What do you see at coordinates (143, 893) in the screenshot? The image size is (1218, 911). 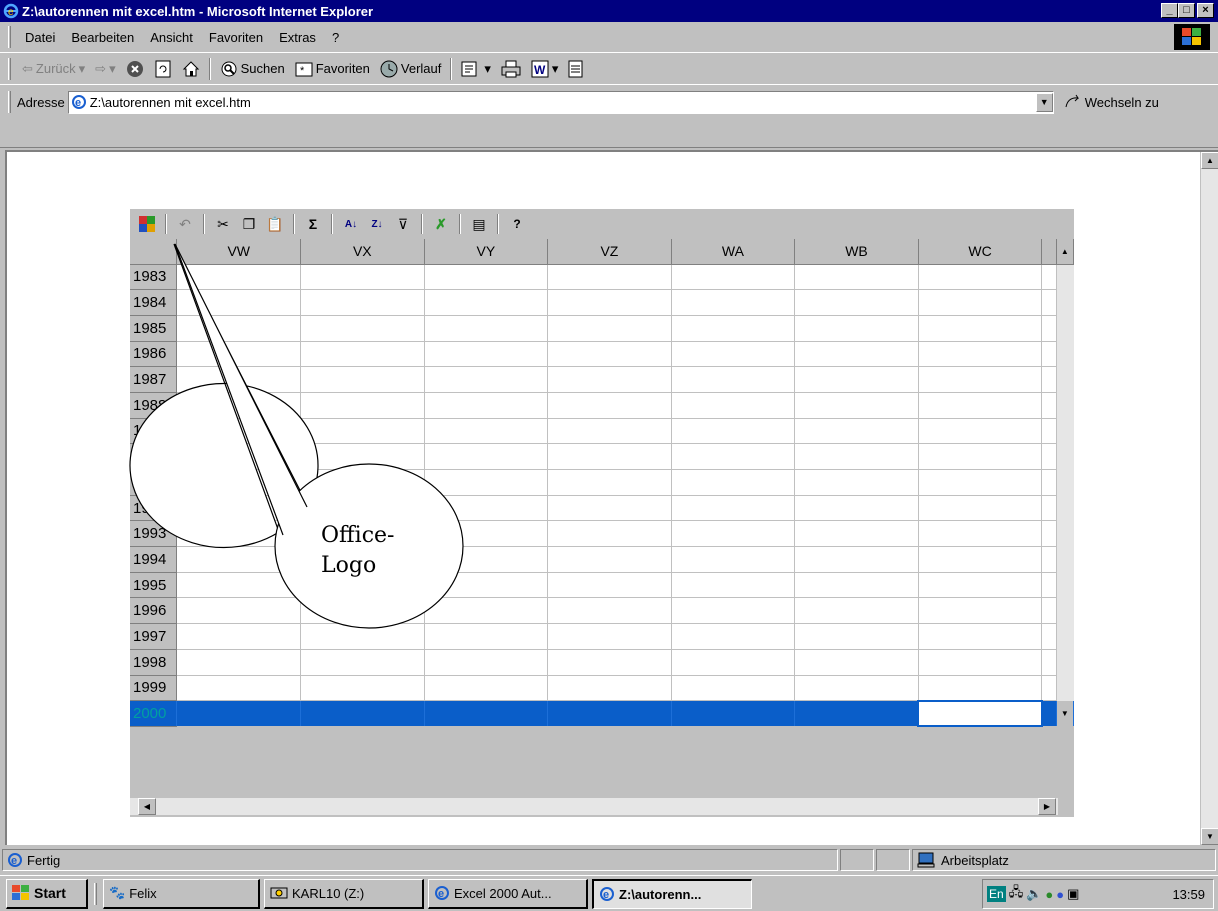 I see `task-label: Felix` at bounding box center [143, 893].